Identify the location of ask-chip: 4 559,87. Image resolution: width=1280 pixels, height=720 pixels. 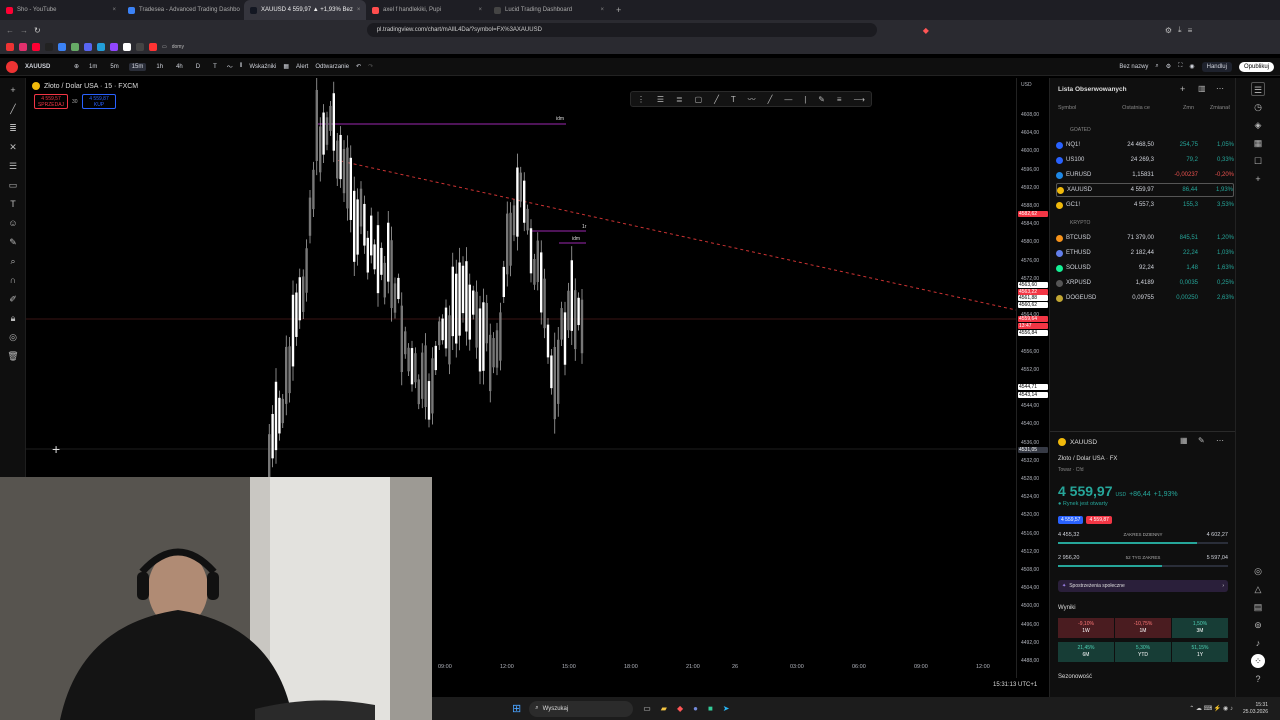
(1099, 520).